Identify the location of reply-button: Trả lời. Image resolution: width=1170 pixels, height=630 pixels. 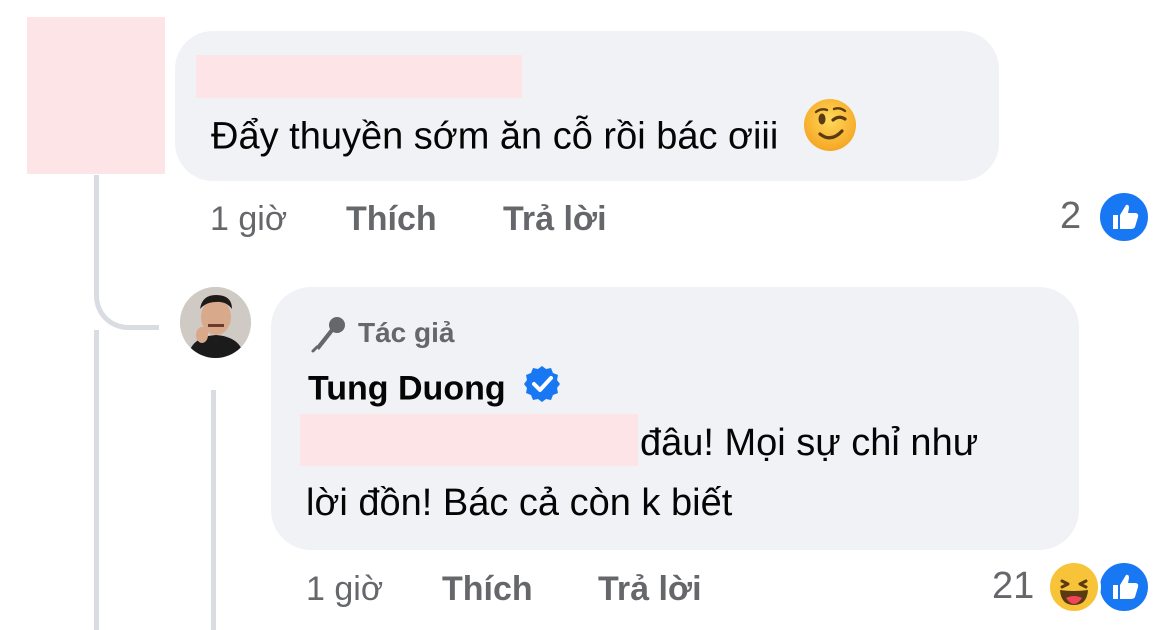
(555, 219).